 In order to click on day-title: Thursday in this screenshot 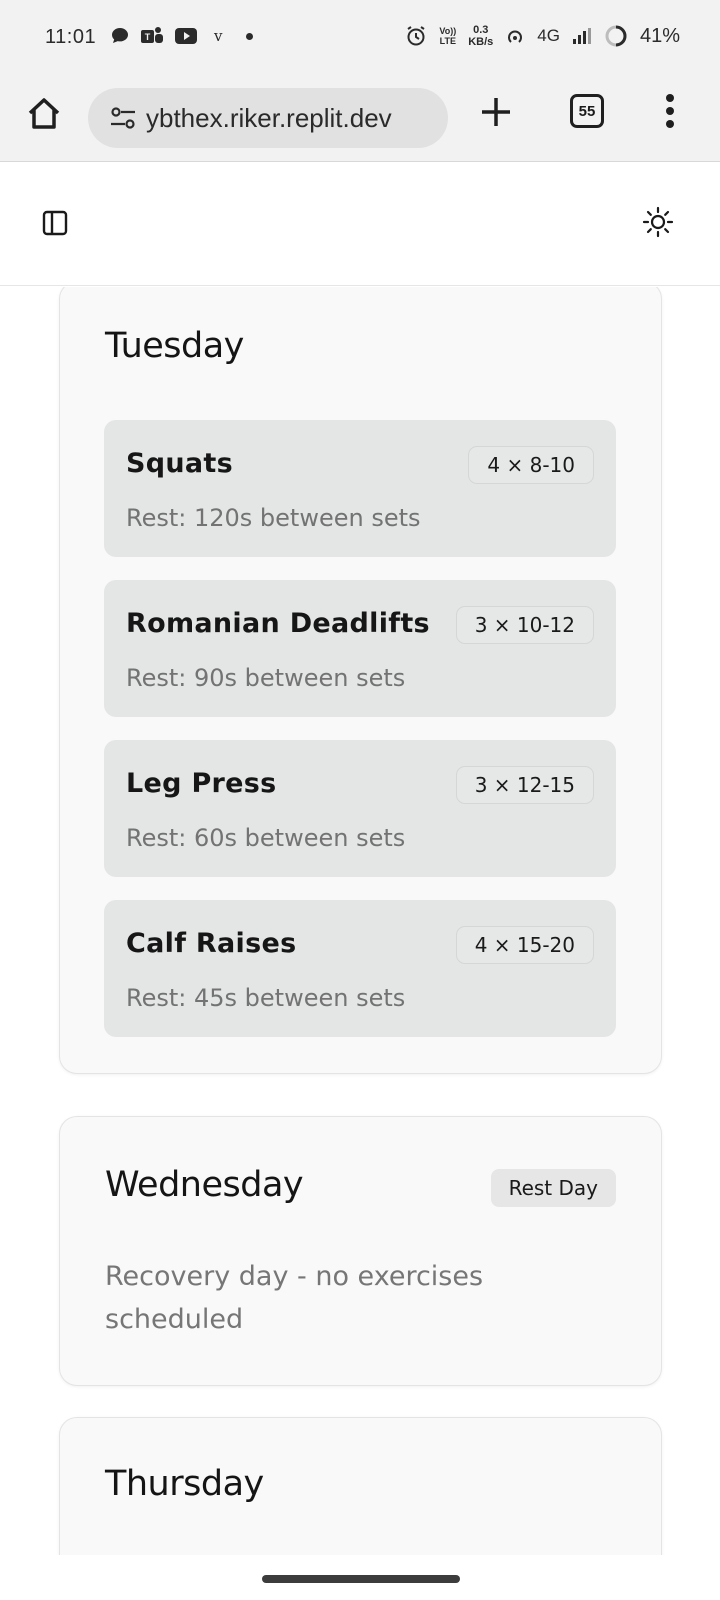, I will do `click(184, 1484)`.